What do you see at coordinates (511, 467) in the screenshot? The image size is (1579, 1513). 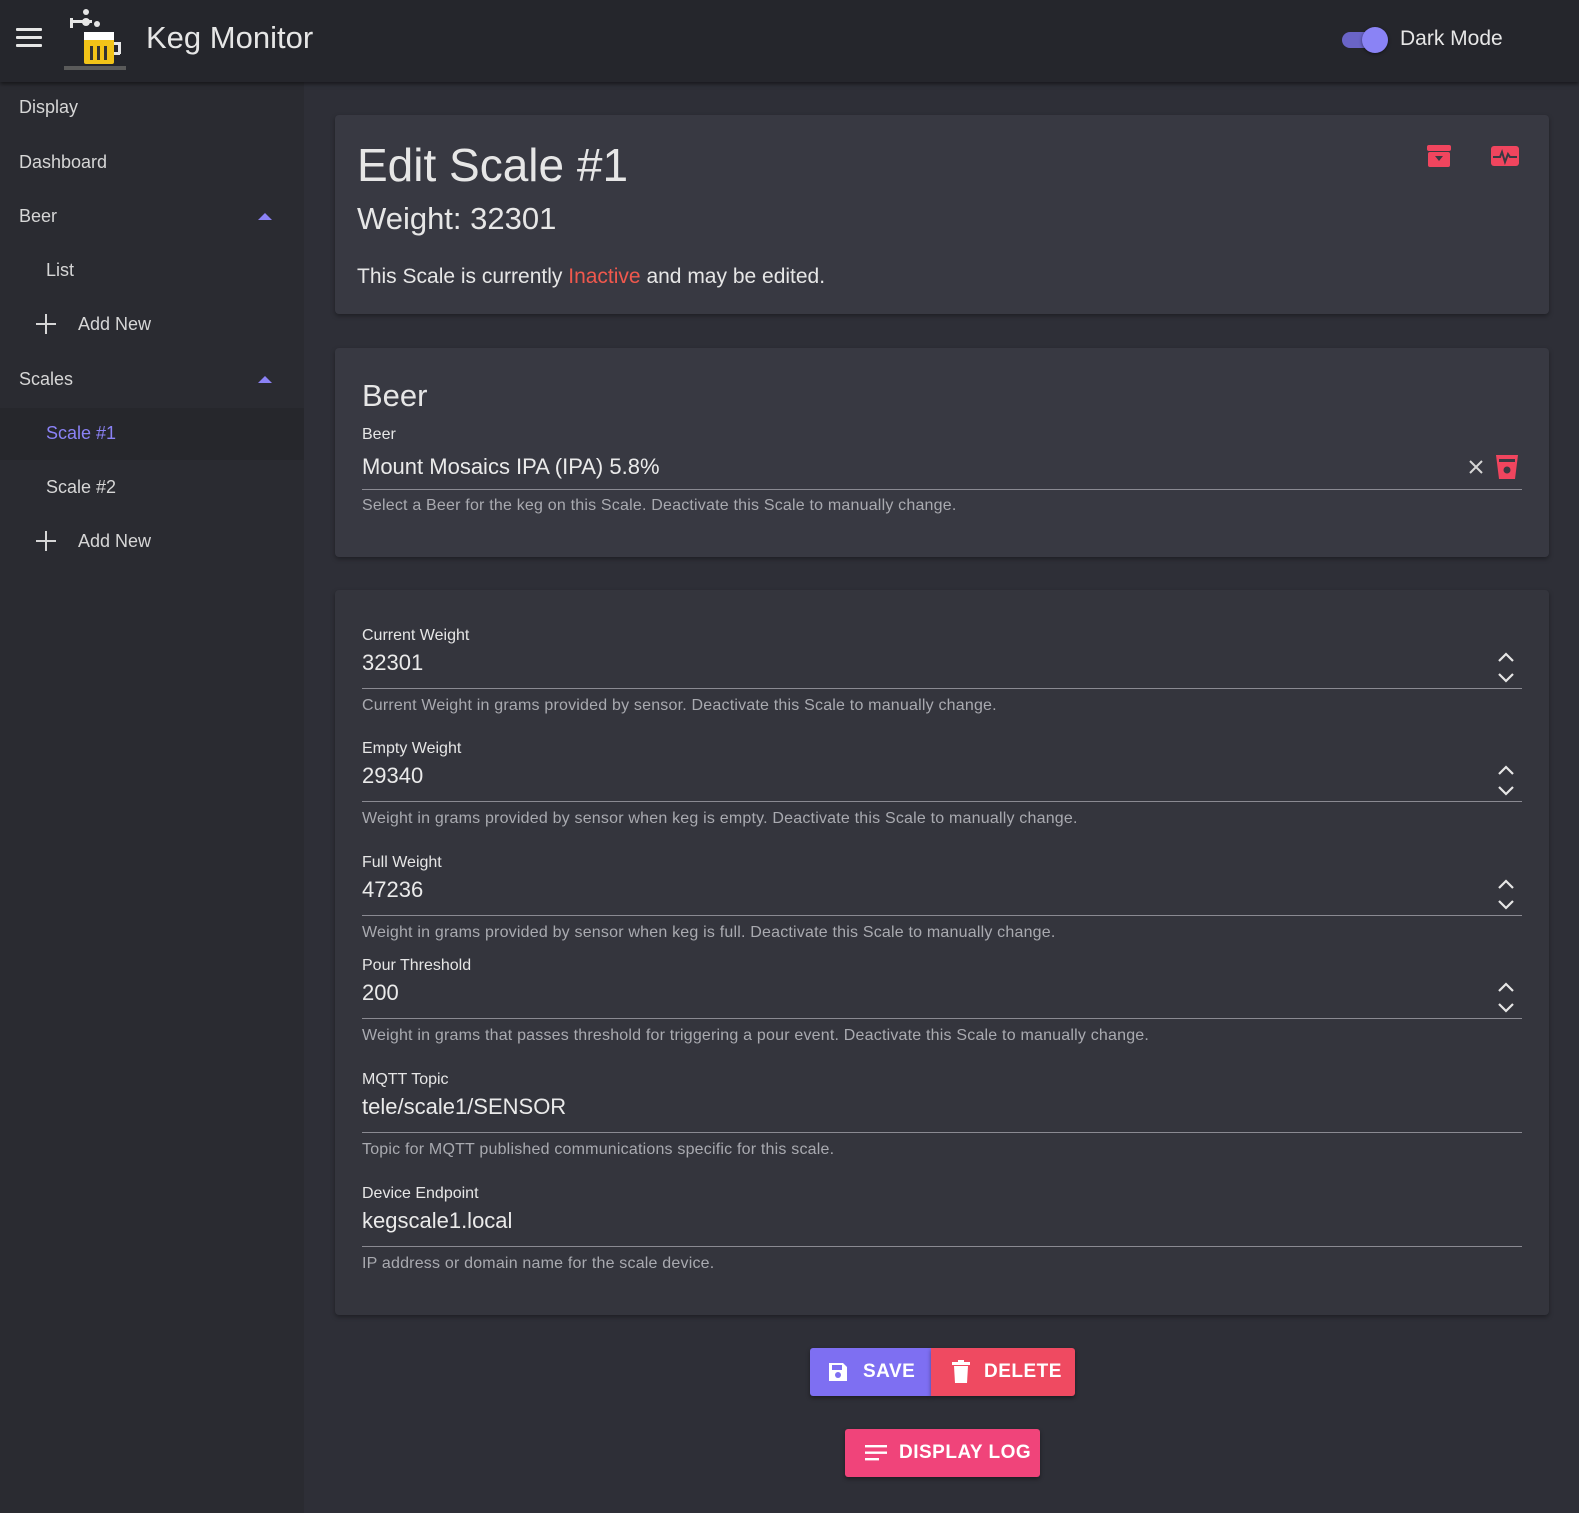 I see `beer-select-value: Mount Mosaics IPA (IPA) 5.8%` at bounding box center [511, 467].